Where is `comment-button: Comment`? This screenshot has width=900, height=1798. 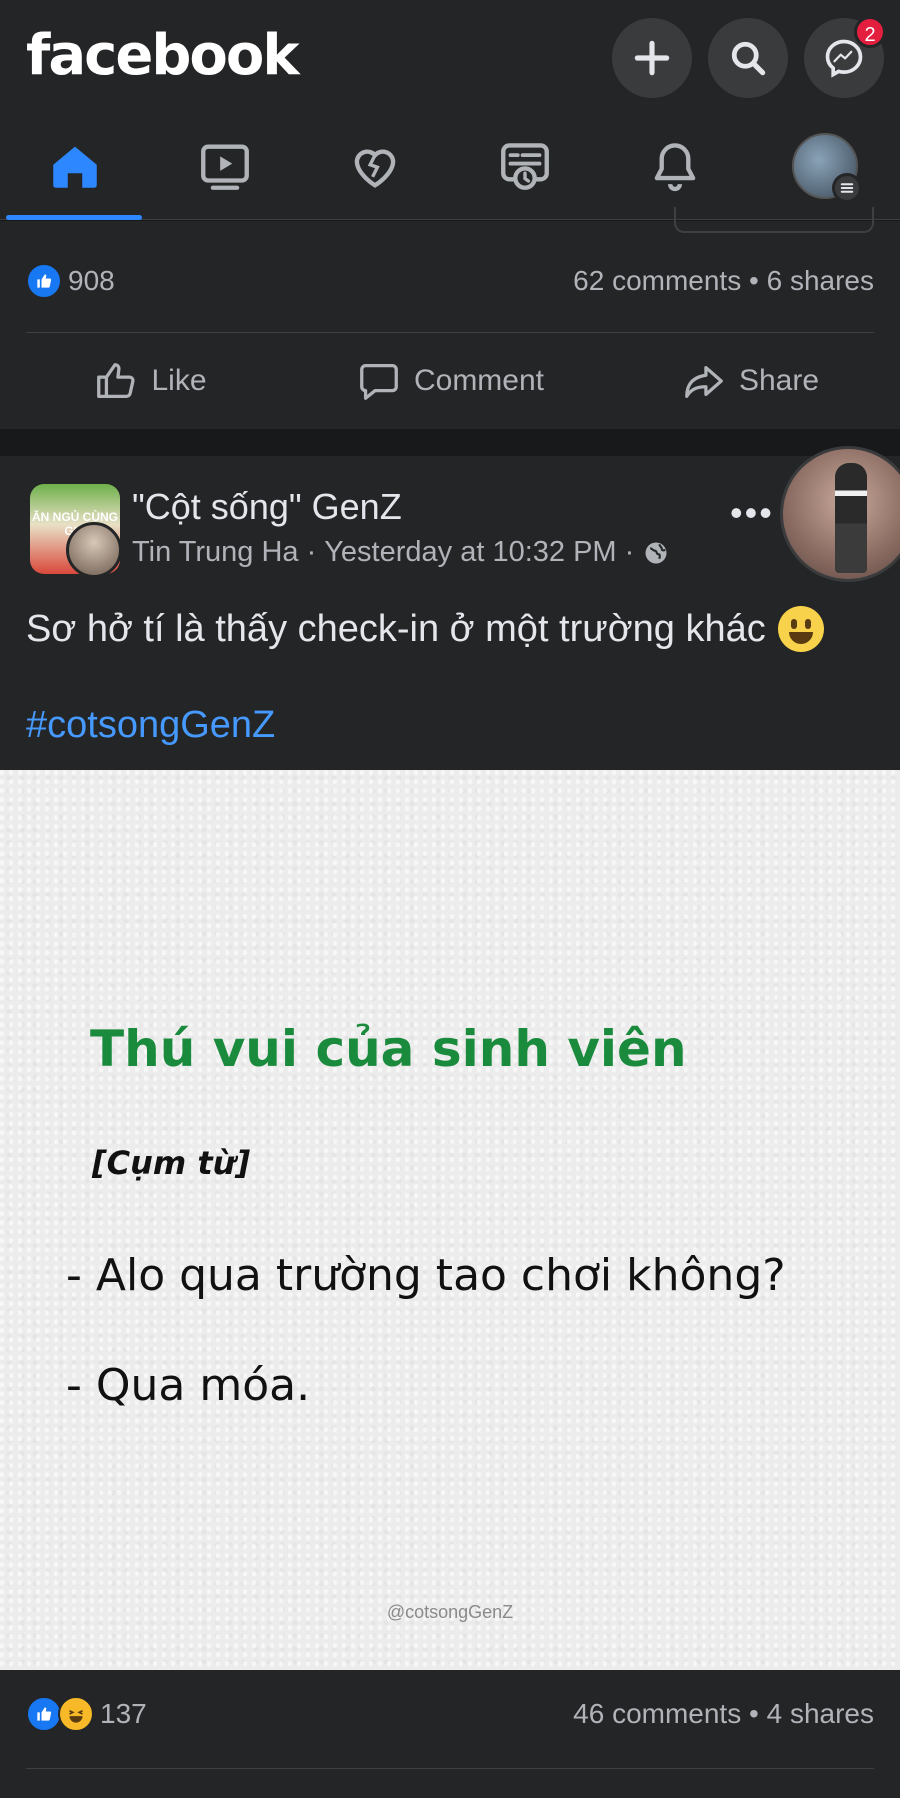 comment-button: Comment is located at coordinates (450, 381).